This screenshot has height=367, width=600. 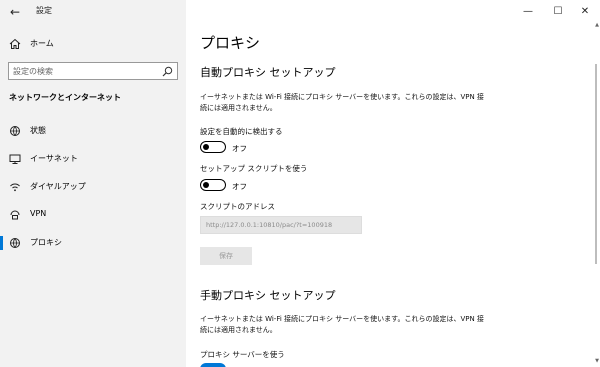 What do you see at coordinates (44, 10) in the screenshot?
I see `app-title: 設定` at bounding box center [44, 10].